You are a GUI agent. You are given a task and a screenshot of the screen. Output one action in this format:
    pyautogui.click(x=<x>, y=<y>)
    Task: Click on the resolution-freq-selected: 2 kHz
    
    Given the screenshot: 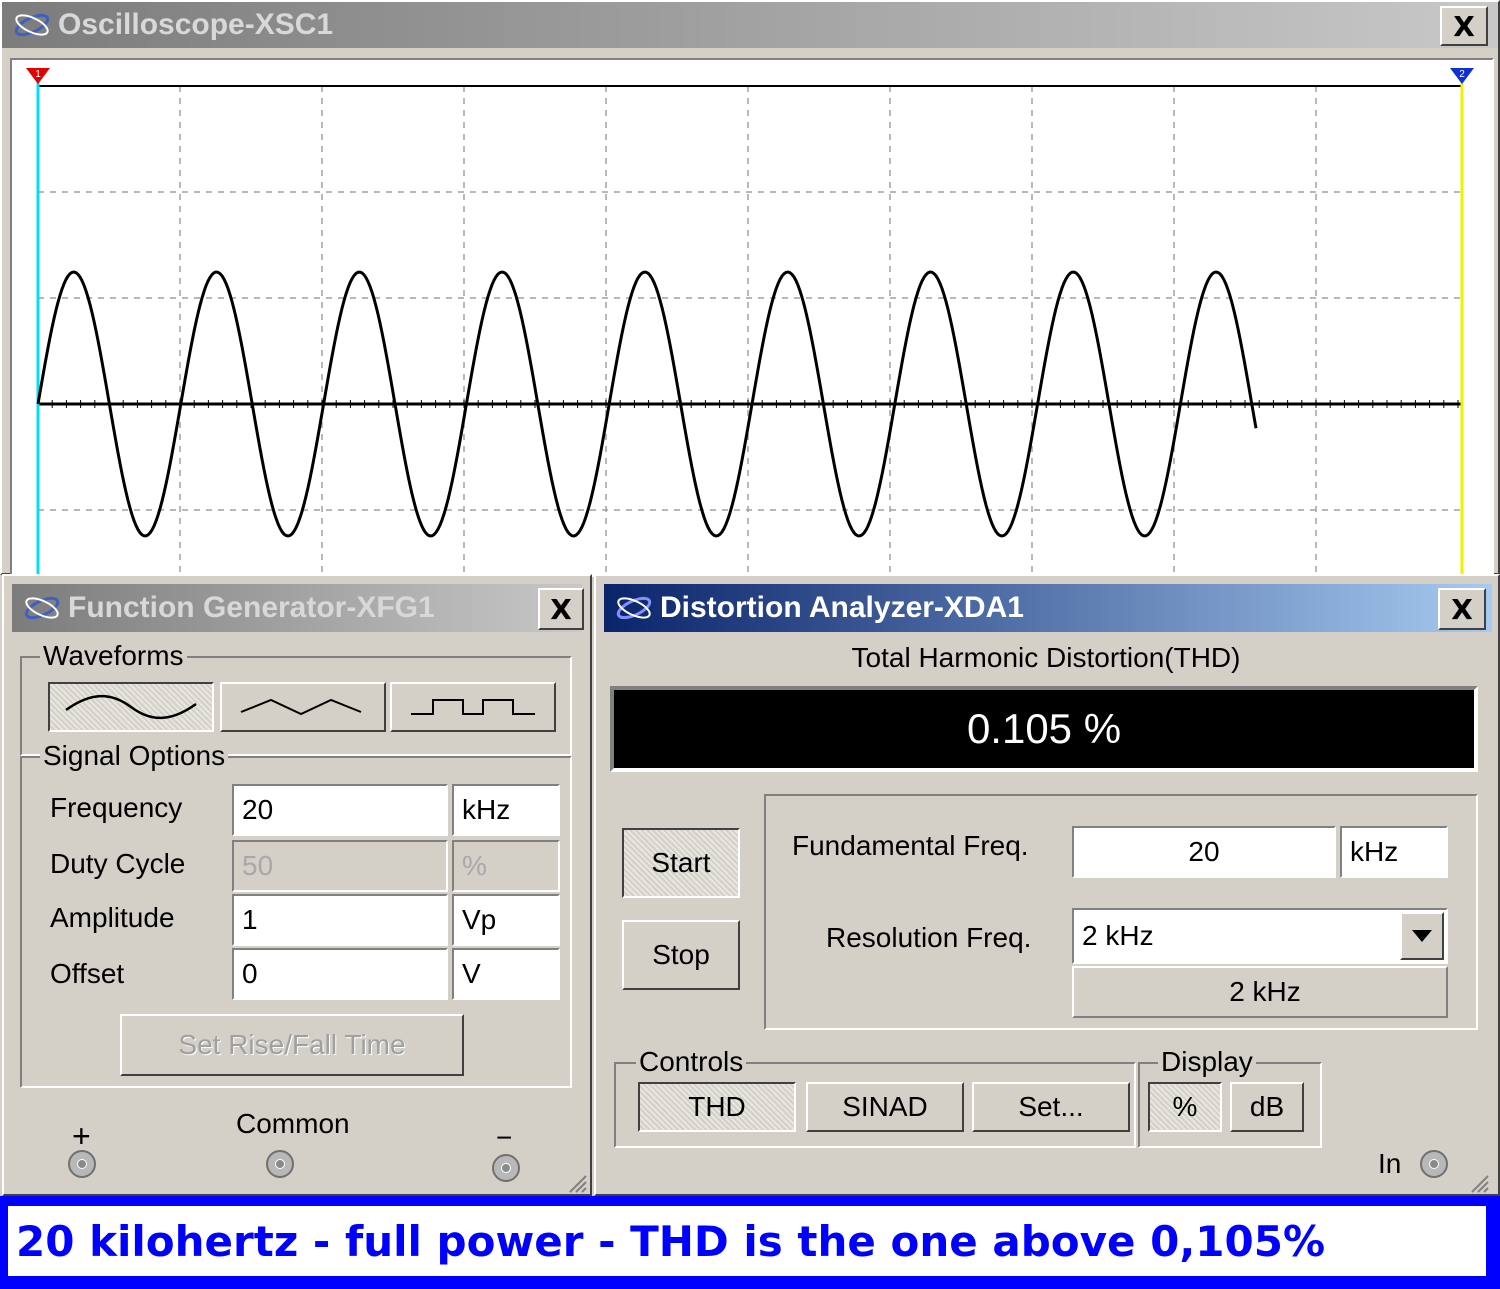 What is the action you would take?
    pyautogui.click(x=1118, y=935)
    